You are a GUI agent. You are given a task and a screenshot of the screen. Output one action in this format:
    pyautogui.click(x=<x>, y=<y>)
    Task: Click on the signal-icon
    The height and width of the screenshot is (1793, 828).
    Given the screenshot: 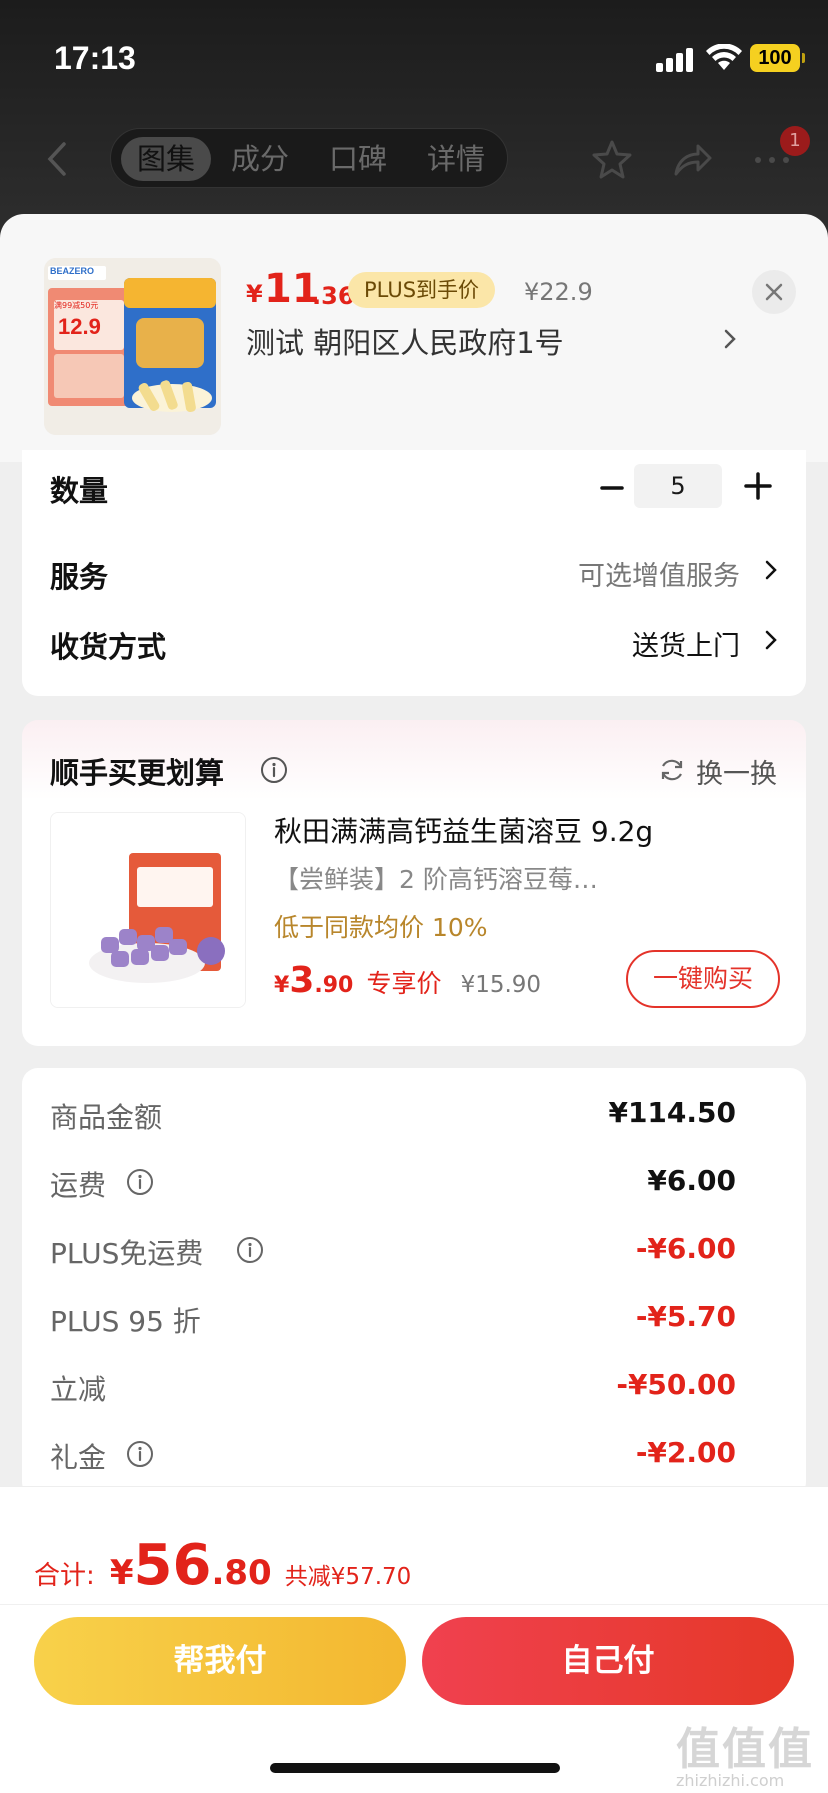 What is the action you would take?
    pyautogui.click(x=675, y=60)
    